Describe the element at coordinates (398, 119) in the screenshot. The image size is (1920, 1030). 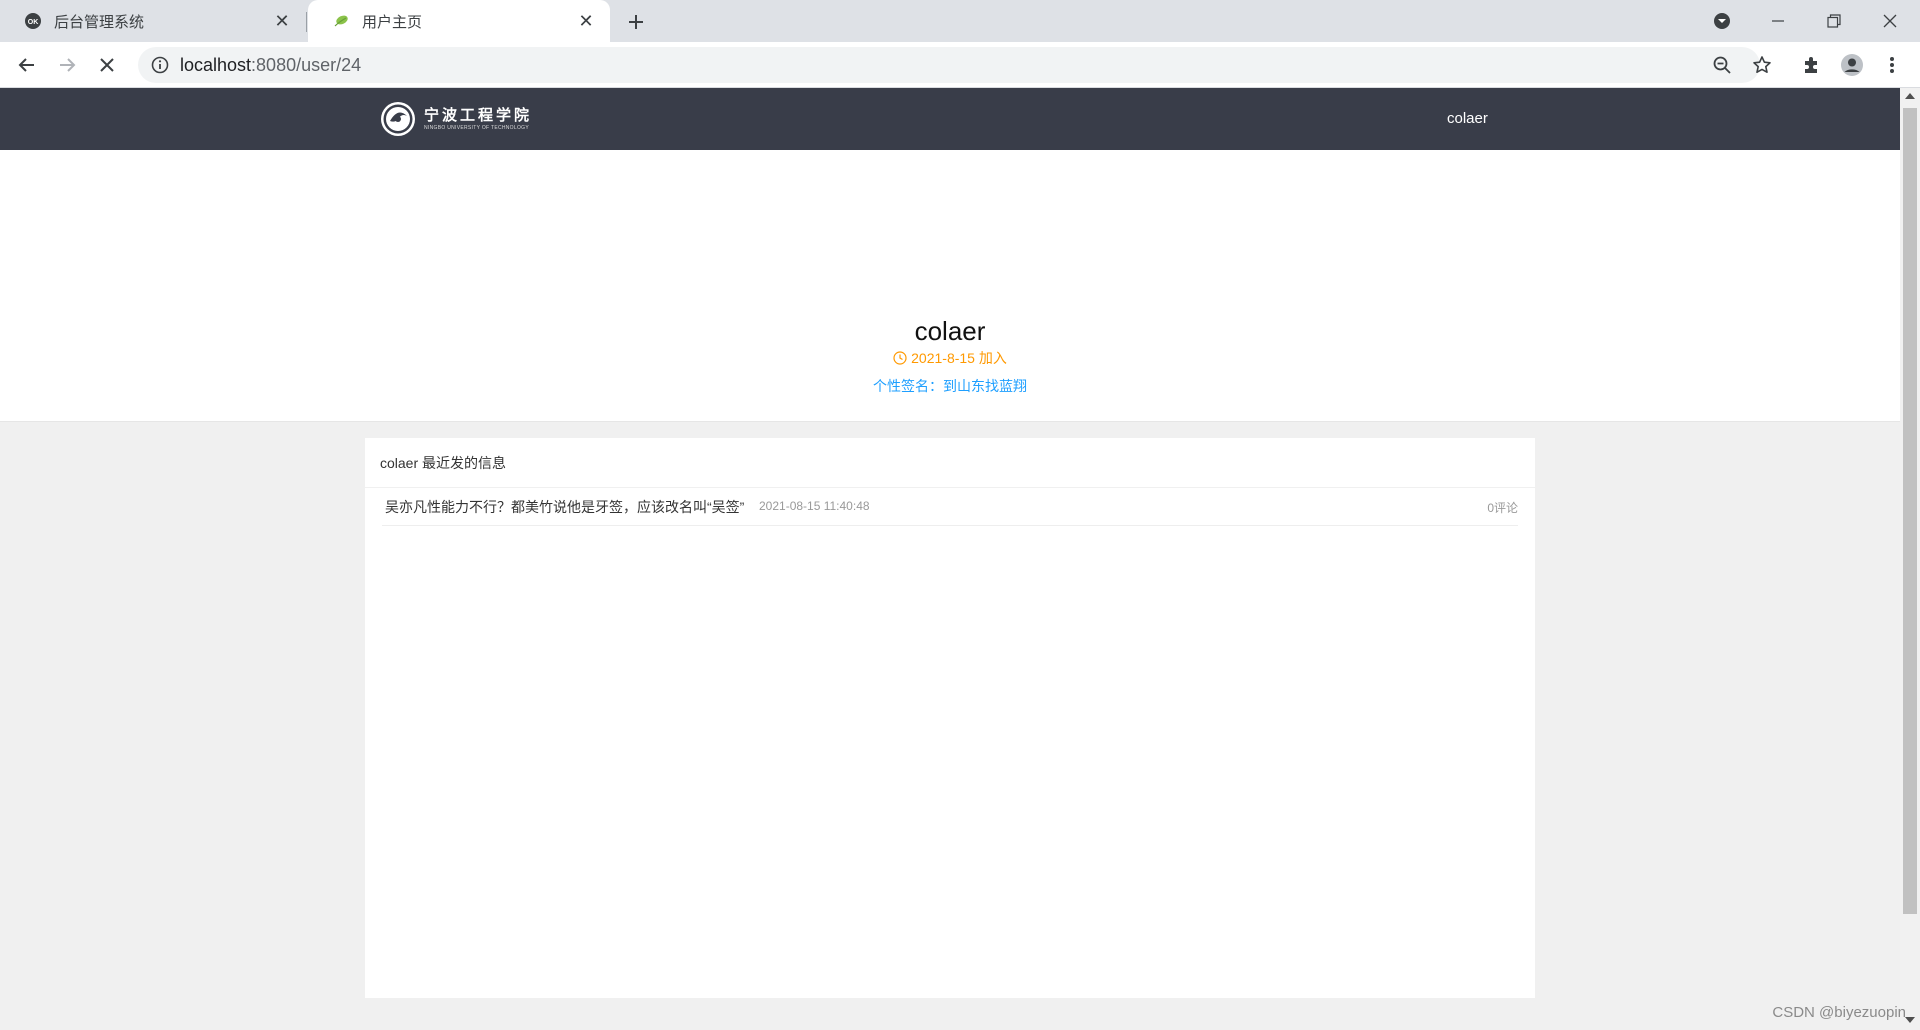
I see `university-emblem-icon` at that location.